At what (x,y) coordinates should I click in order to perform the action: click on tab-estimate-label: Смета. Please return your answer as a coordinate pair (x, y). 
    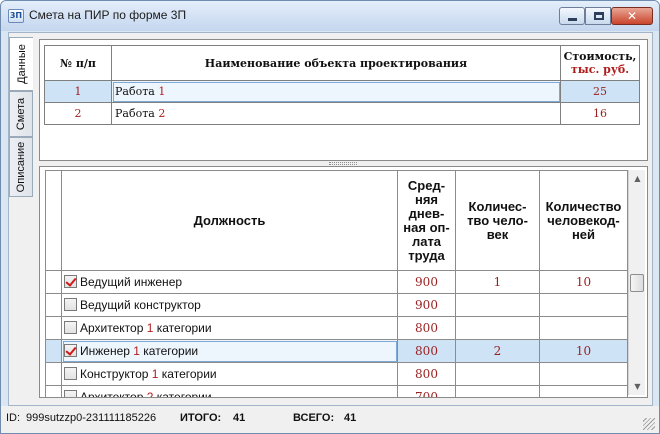
    Looking at the image, I should click on (21, 114).